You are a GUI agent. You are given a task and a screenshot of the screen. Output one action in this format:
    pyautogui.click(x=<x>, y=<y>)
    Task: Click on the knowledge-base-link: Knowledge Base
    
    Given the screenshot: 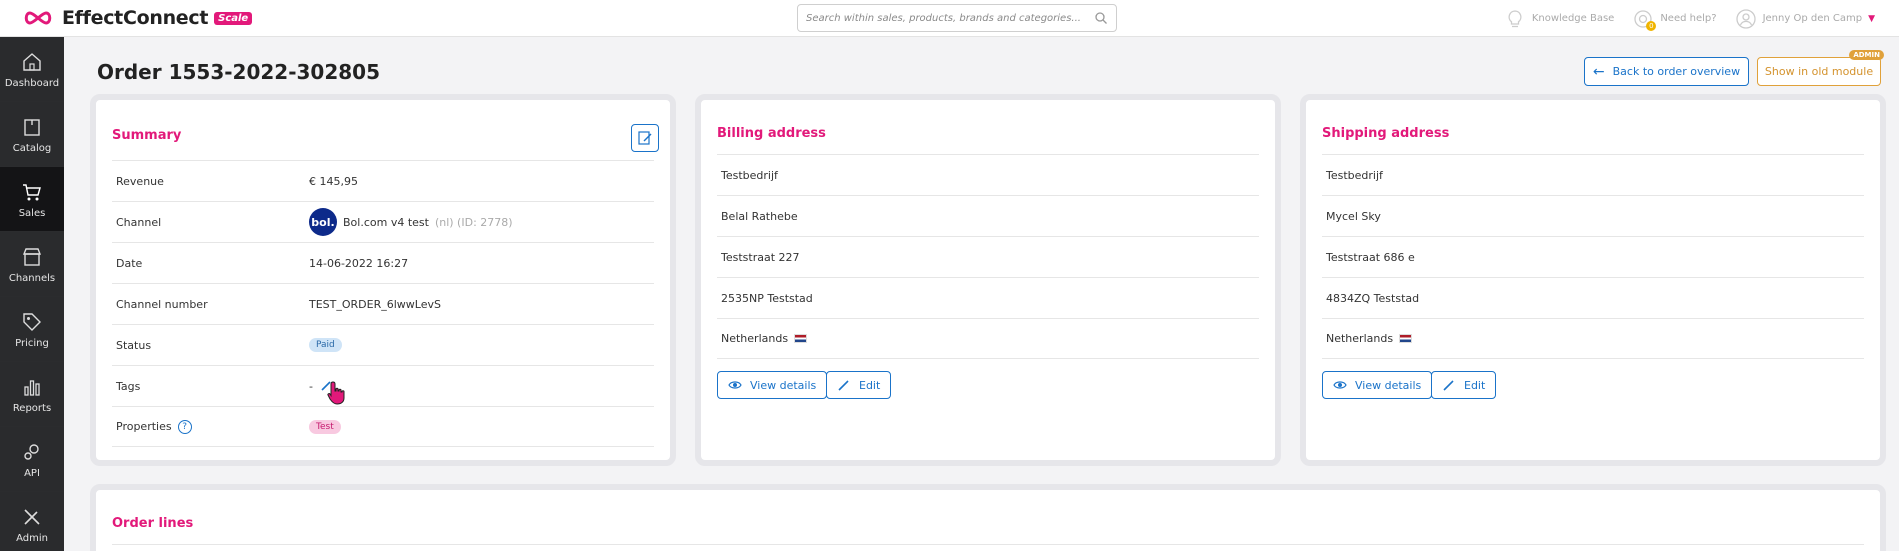 What is the action you would take?
    pyautogui.click(x=1559, y=19)
    